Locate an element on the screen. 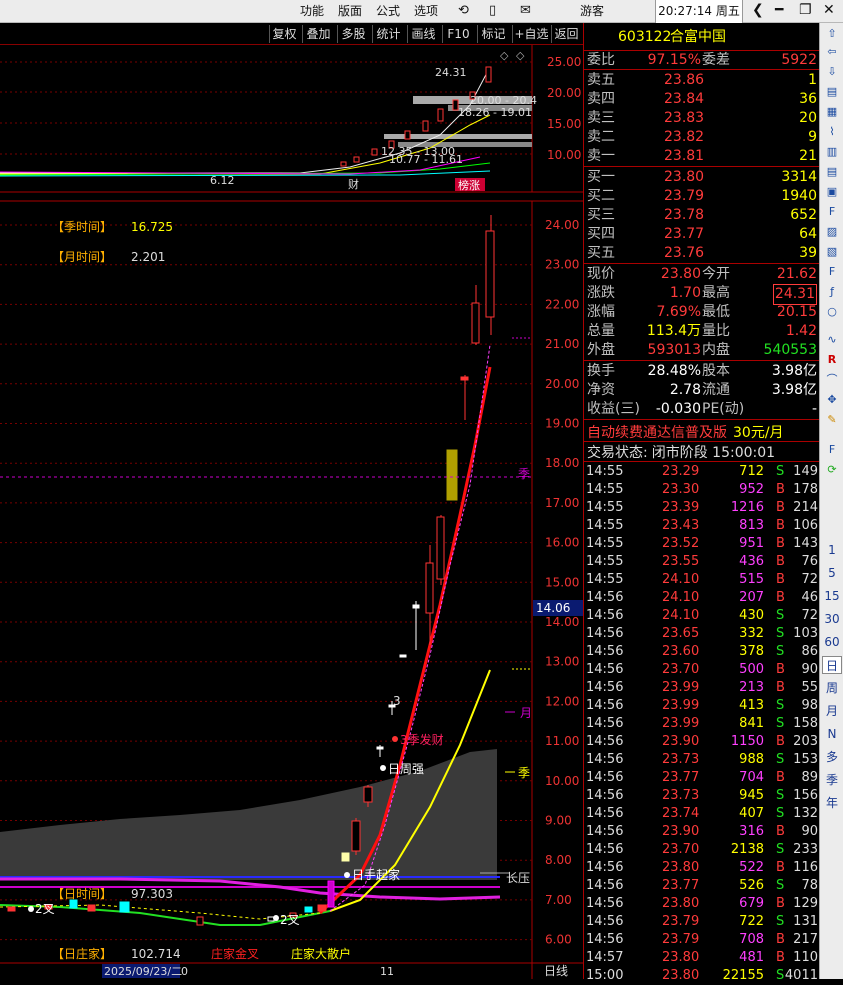 This screenshot has width=843, height=985. list-icon: ▤ is located at coordinates (832, 92).